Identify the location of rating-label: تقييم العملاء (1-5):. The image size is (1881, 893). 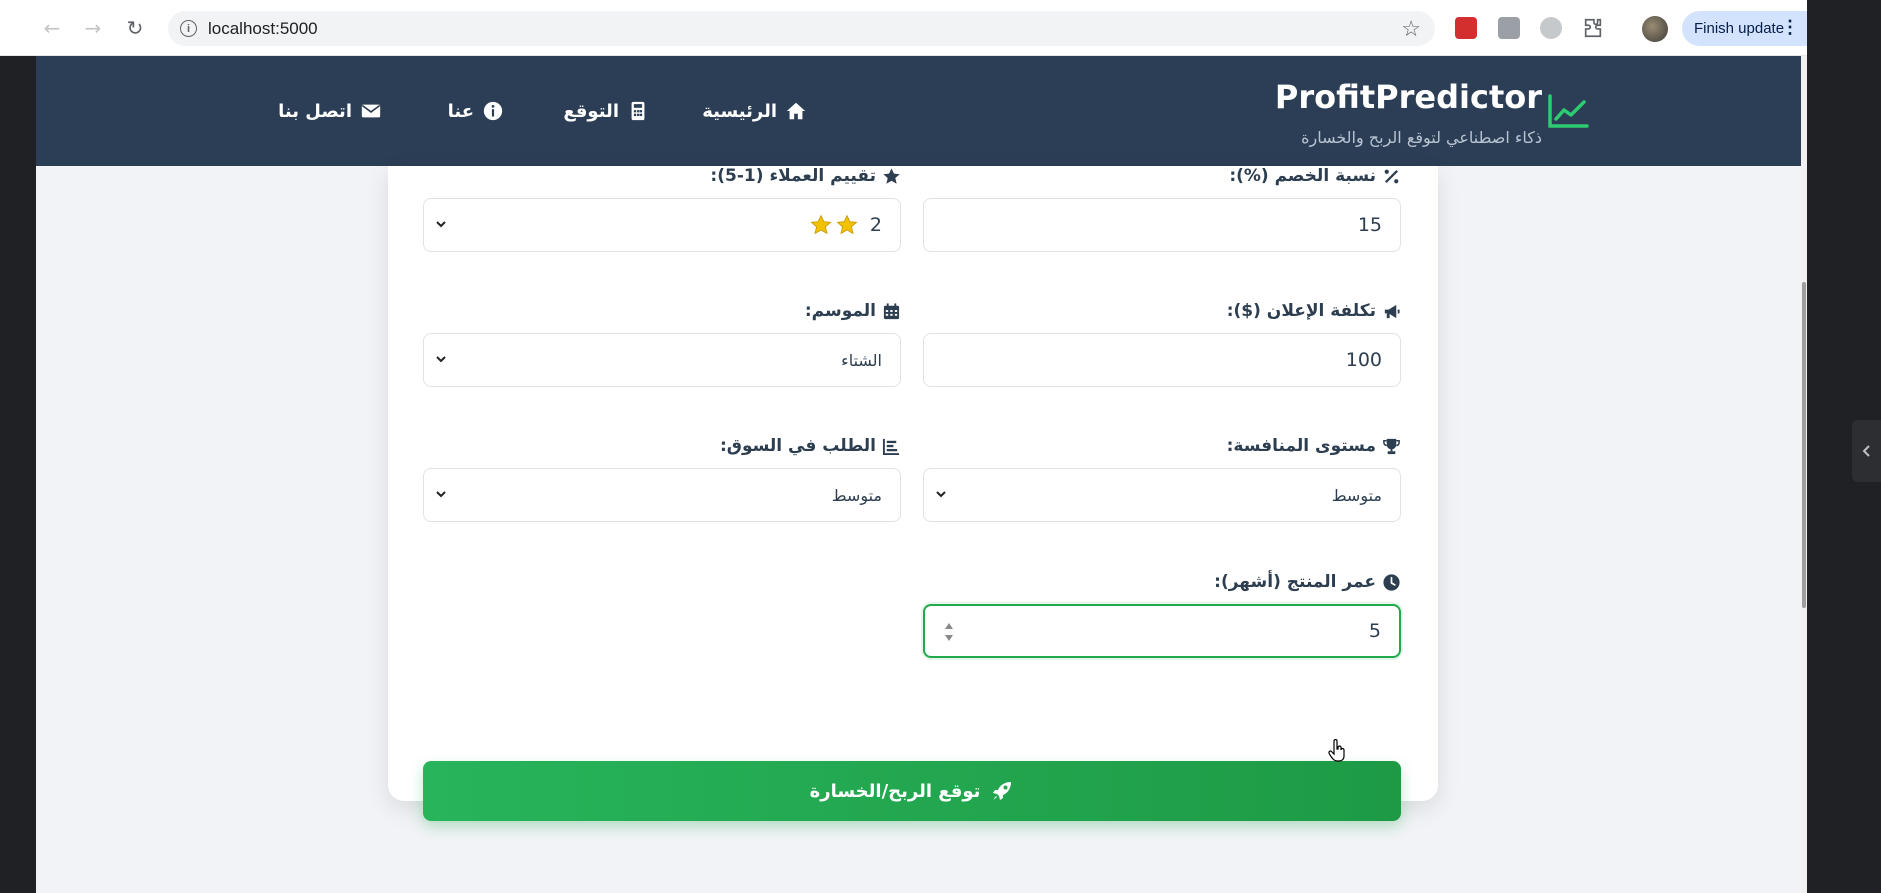
(662, 176).